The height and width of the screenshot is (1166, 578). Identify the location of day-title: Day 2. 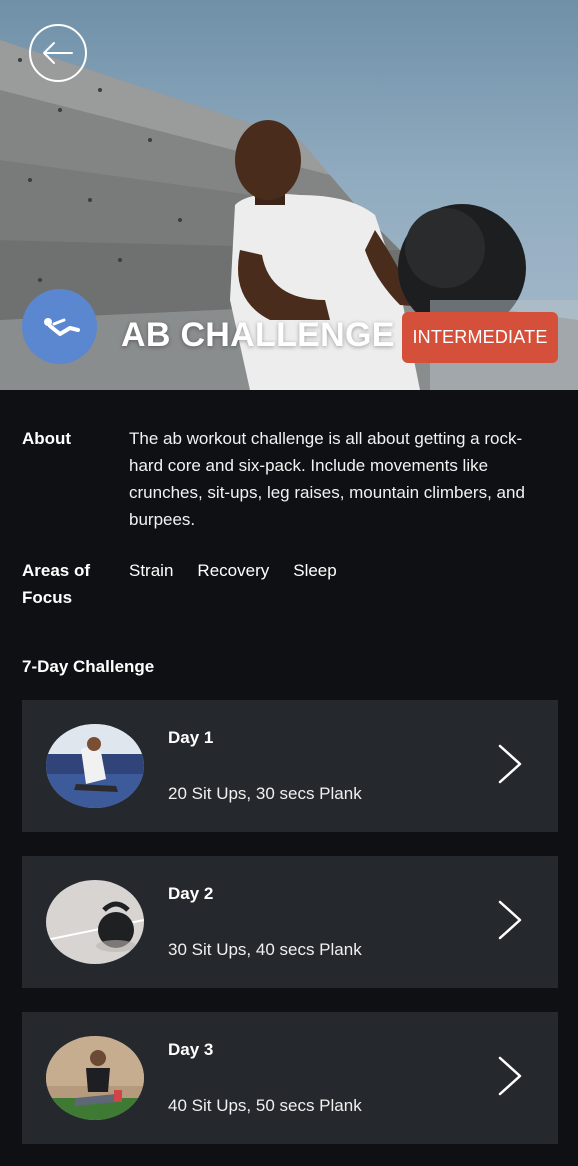
(191, 893).